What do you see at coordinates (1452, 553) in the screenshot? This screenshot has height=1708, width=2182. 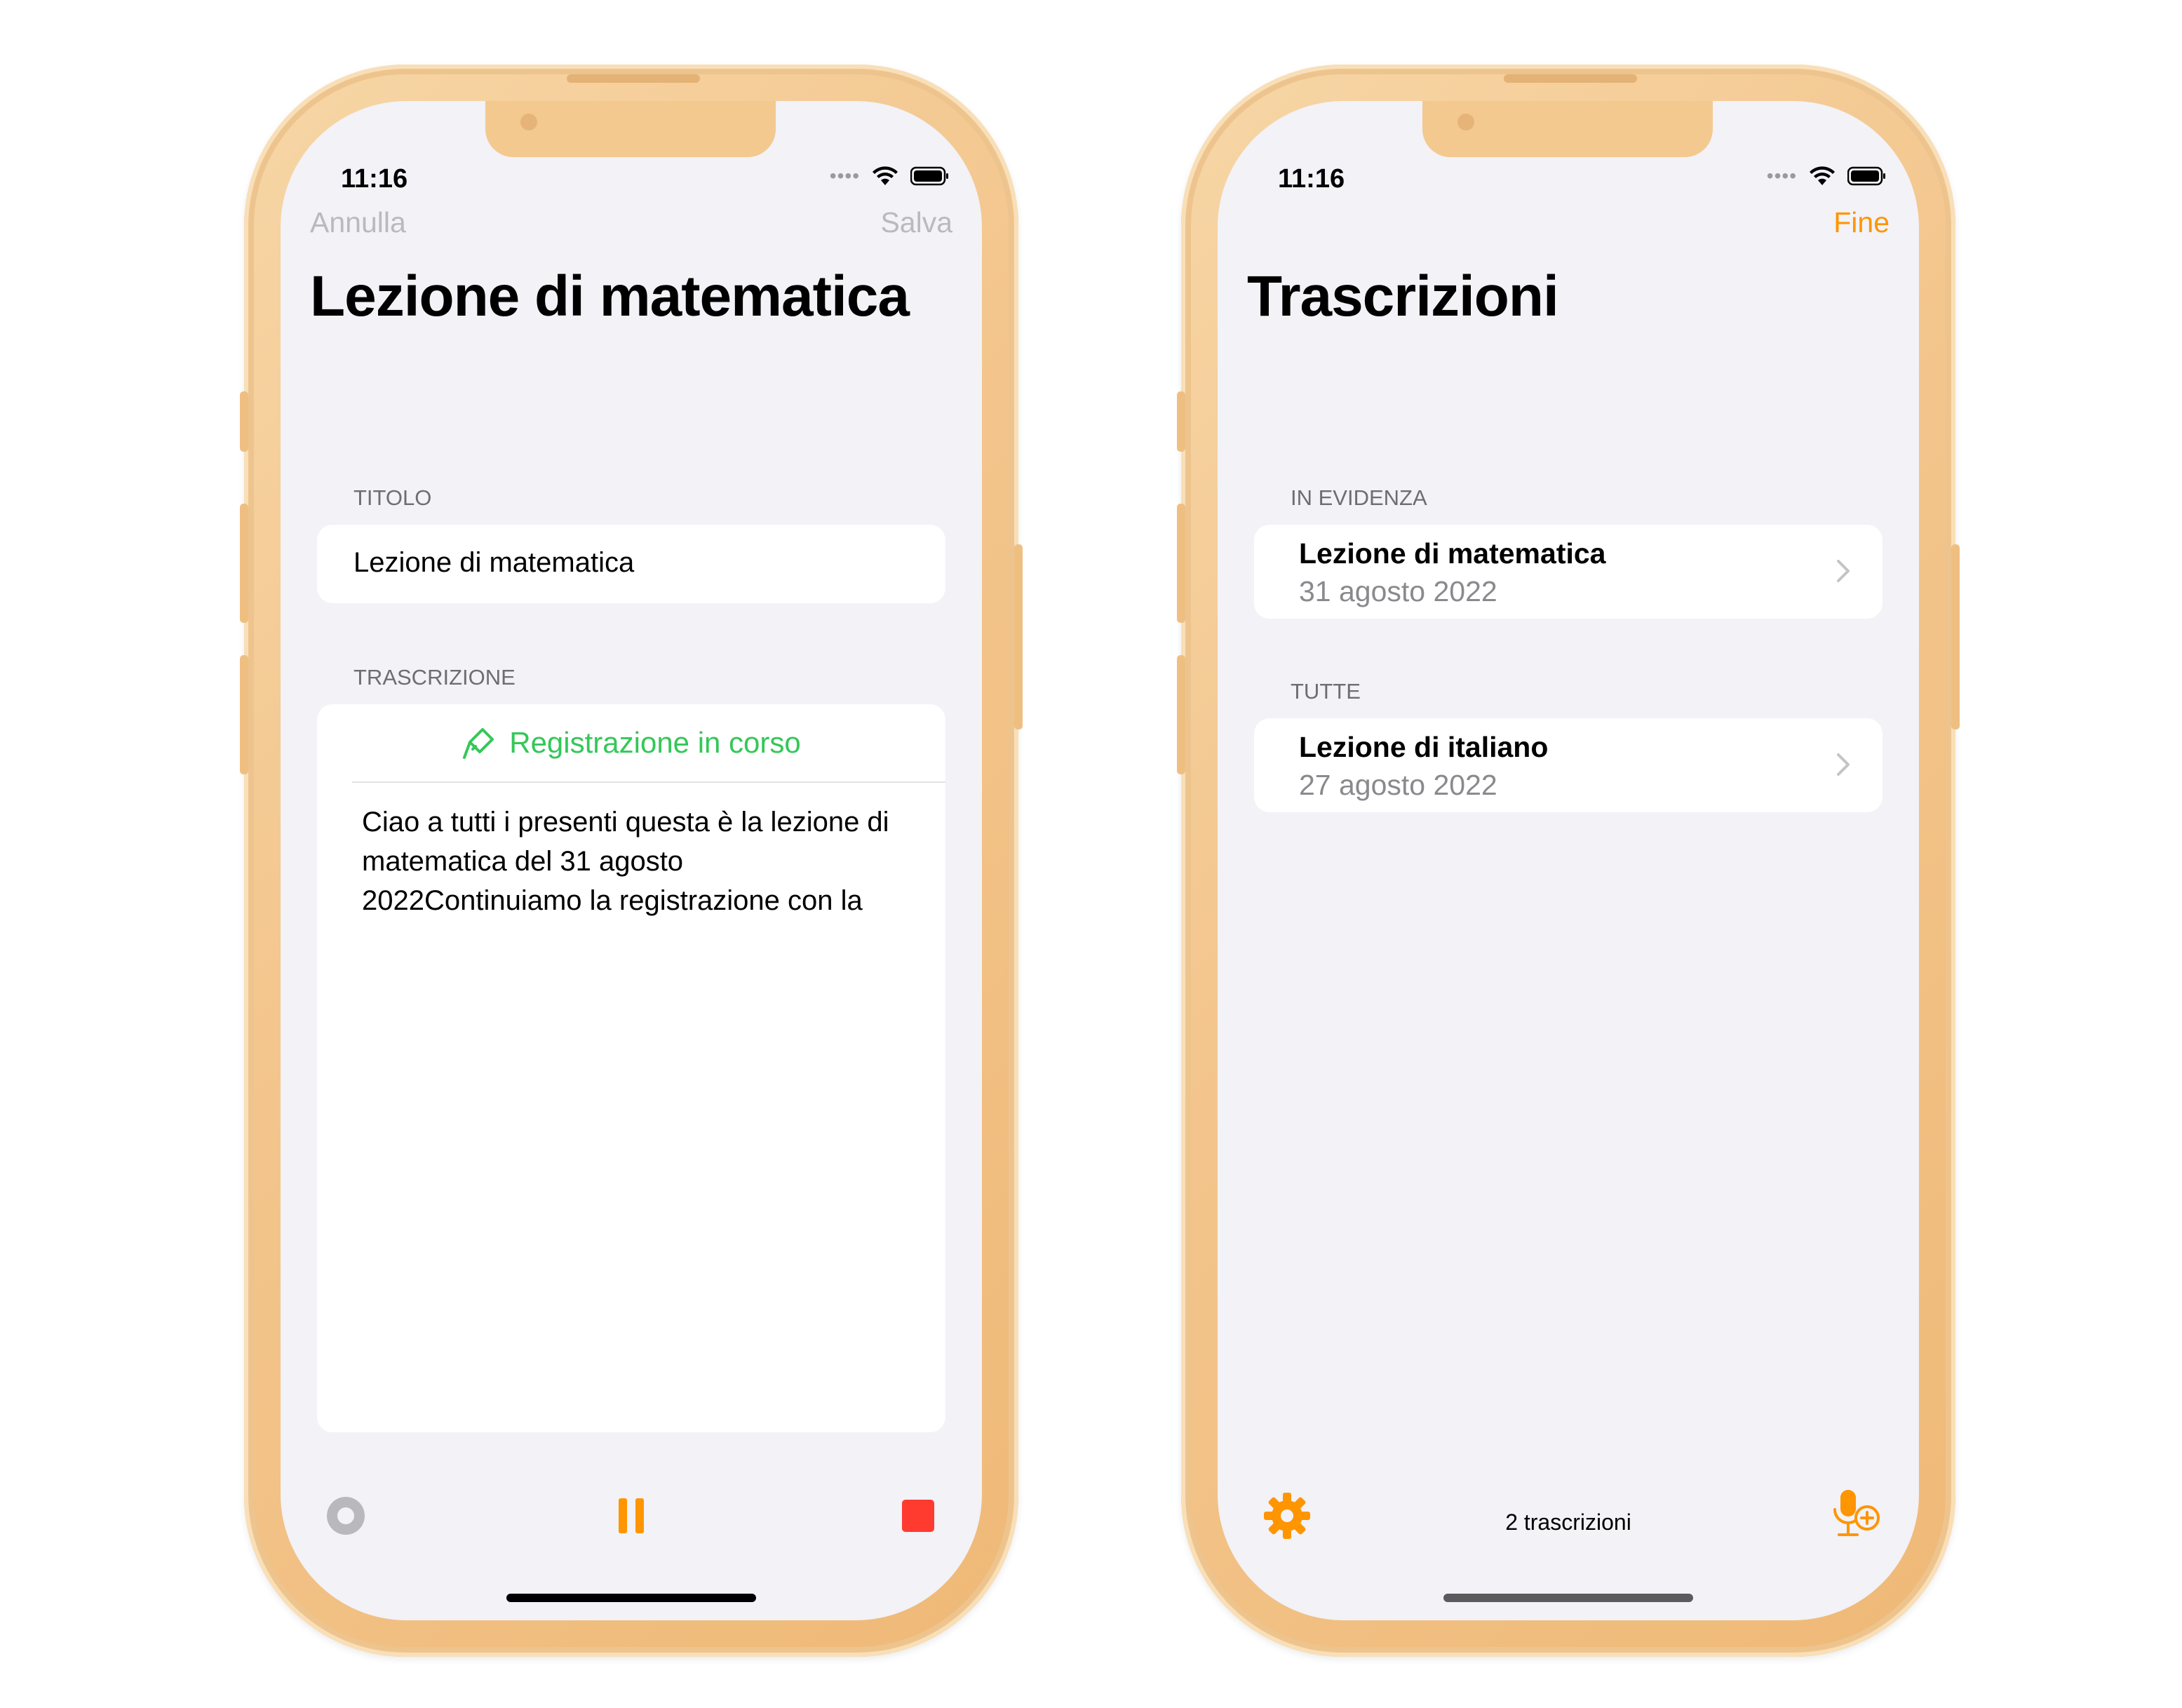 I see `item-title: Lezione di matematica` at bounding box center [1452, 553].